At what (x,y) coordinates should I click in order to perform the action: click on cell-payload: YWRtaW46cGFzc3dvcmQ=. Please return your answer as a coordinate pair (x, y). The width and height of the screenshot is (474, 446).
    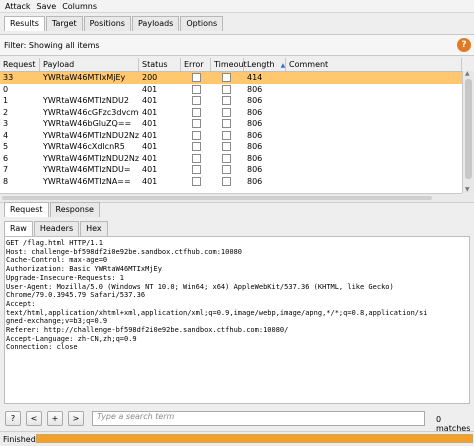
    Looking at the image, I should click on (91, 112).